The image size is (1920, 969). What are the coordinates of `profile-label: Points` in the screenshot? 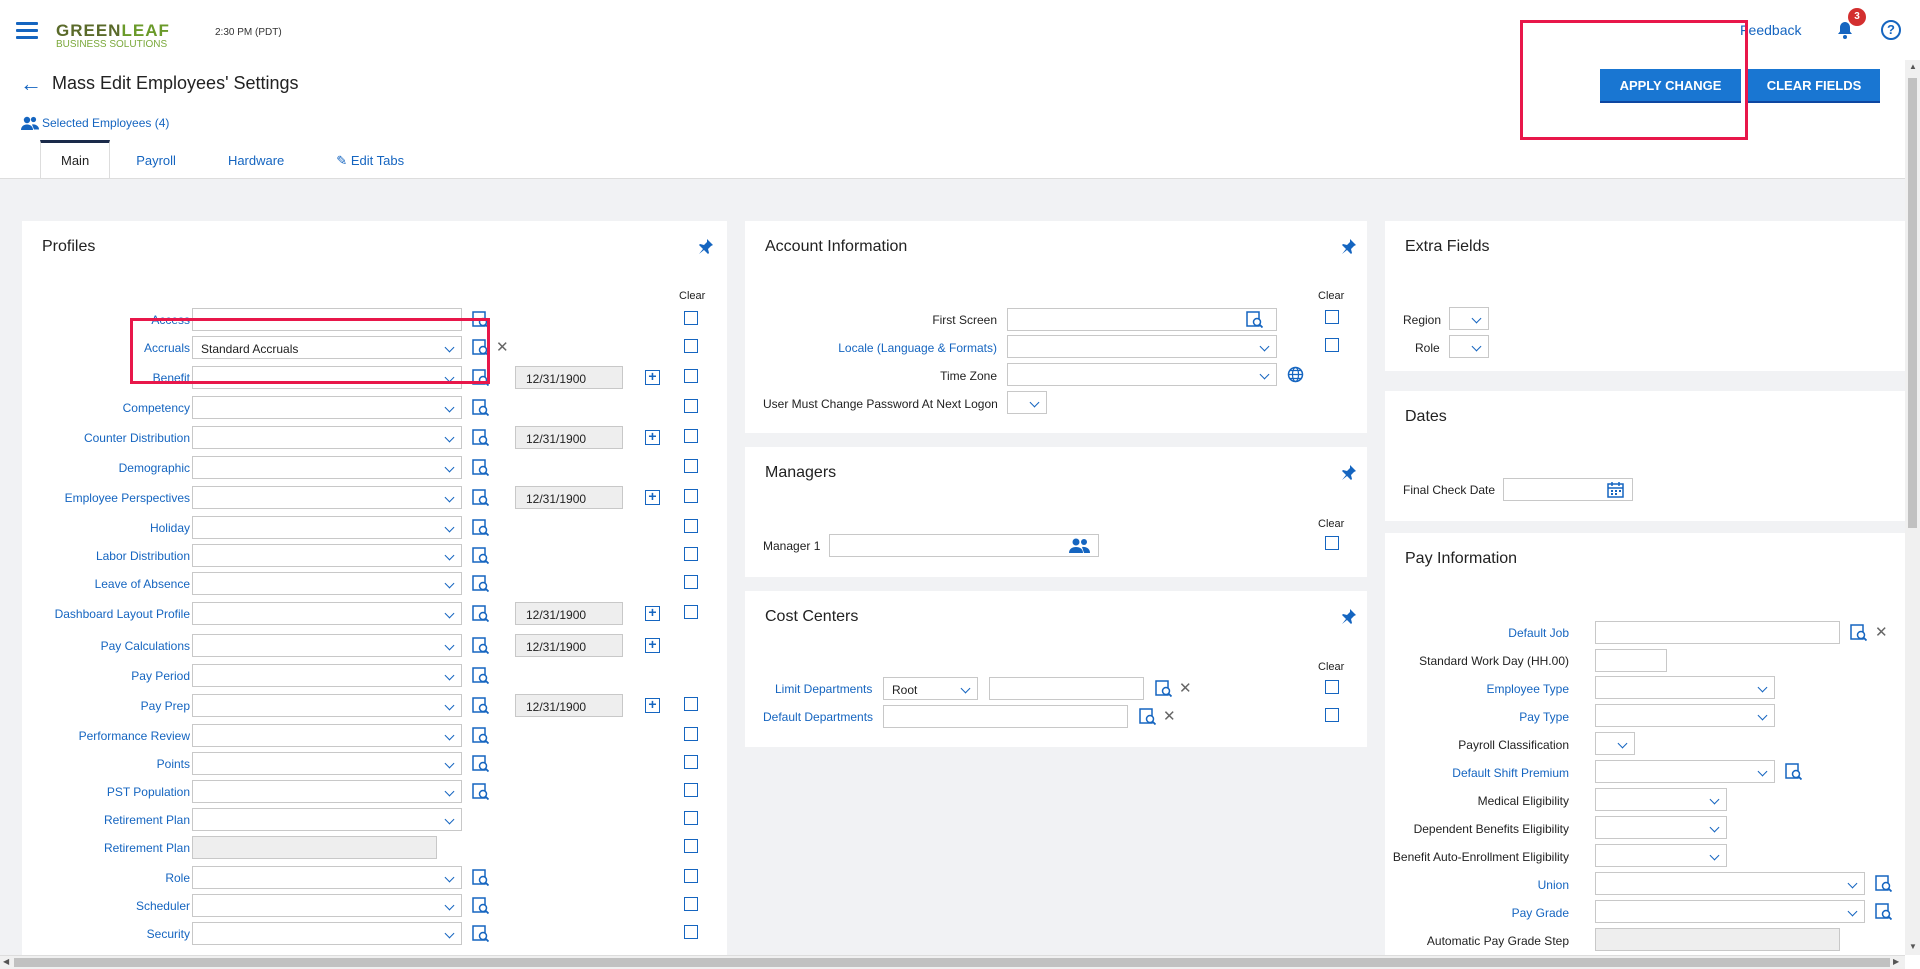 It's located at (173, 764).